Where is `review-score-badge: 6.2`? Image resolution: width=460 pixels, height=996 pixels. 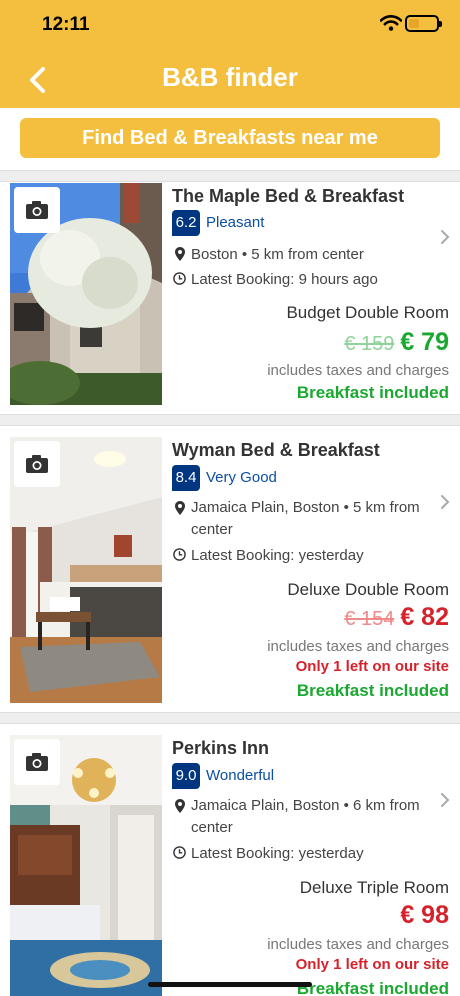 review-score-badge: 6.2 is located at coordinates (186, 223).